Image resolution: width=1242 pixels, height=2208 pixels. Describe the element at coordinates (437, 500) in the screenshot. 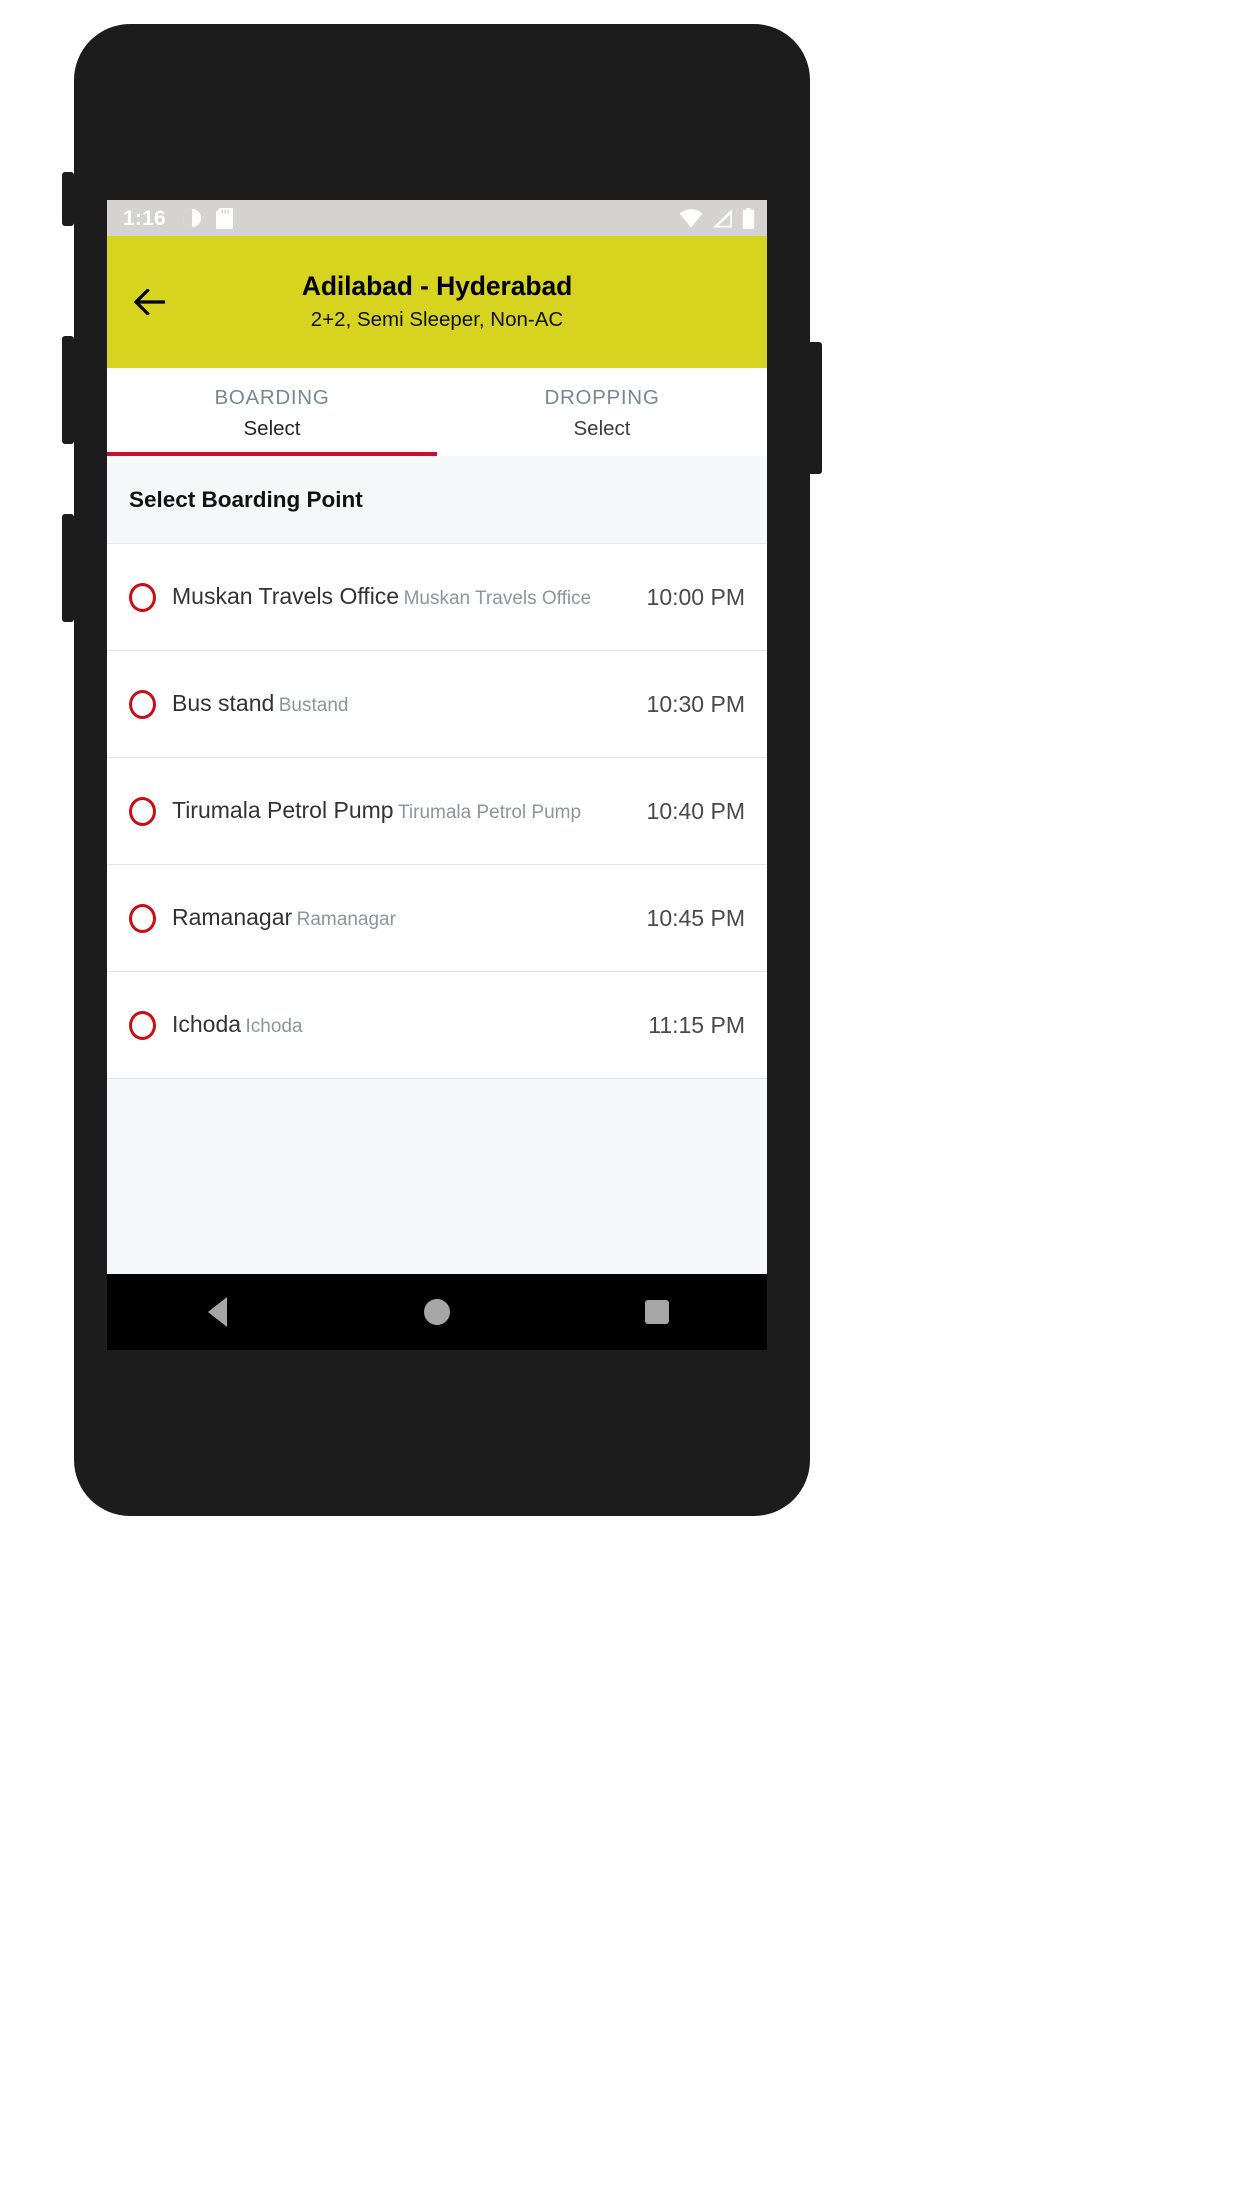

I see `section-header: Select Boarding Point` at that location.